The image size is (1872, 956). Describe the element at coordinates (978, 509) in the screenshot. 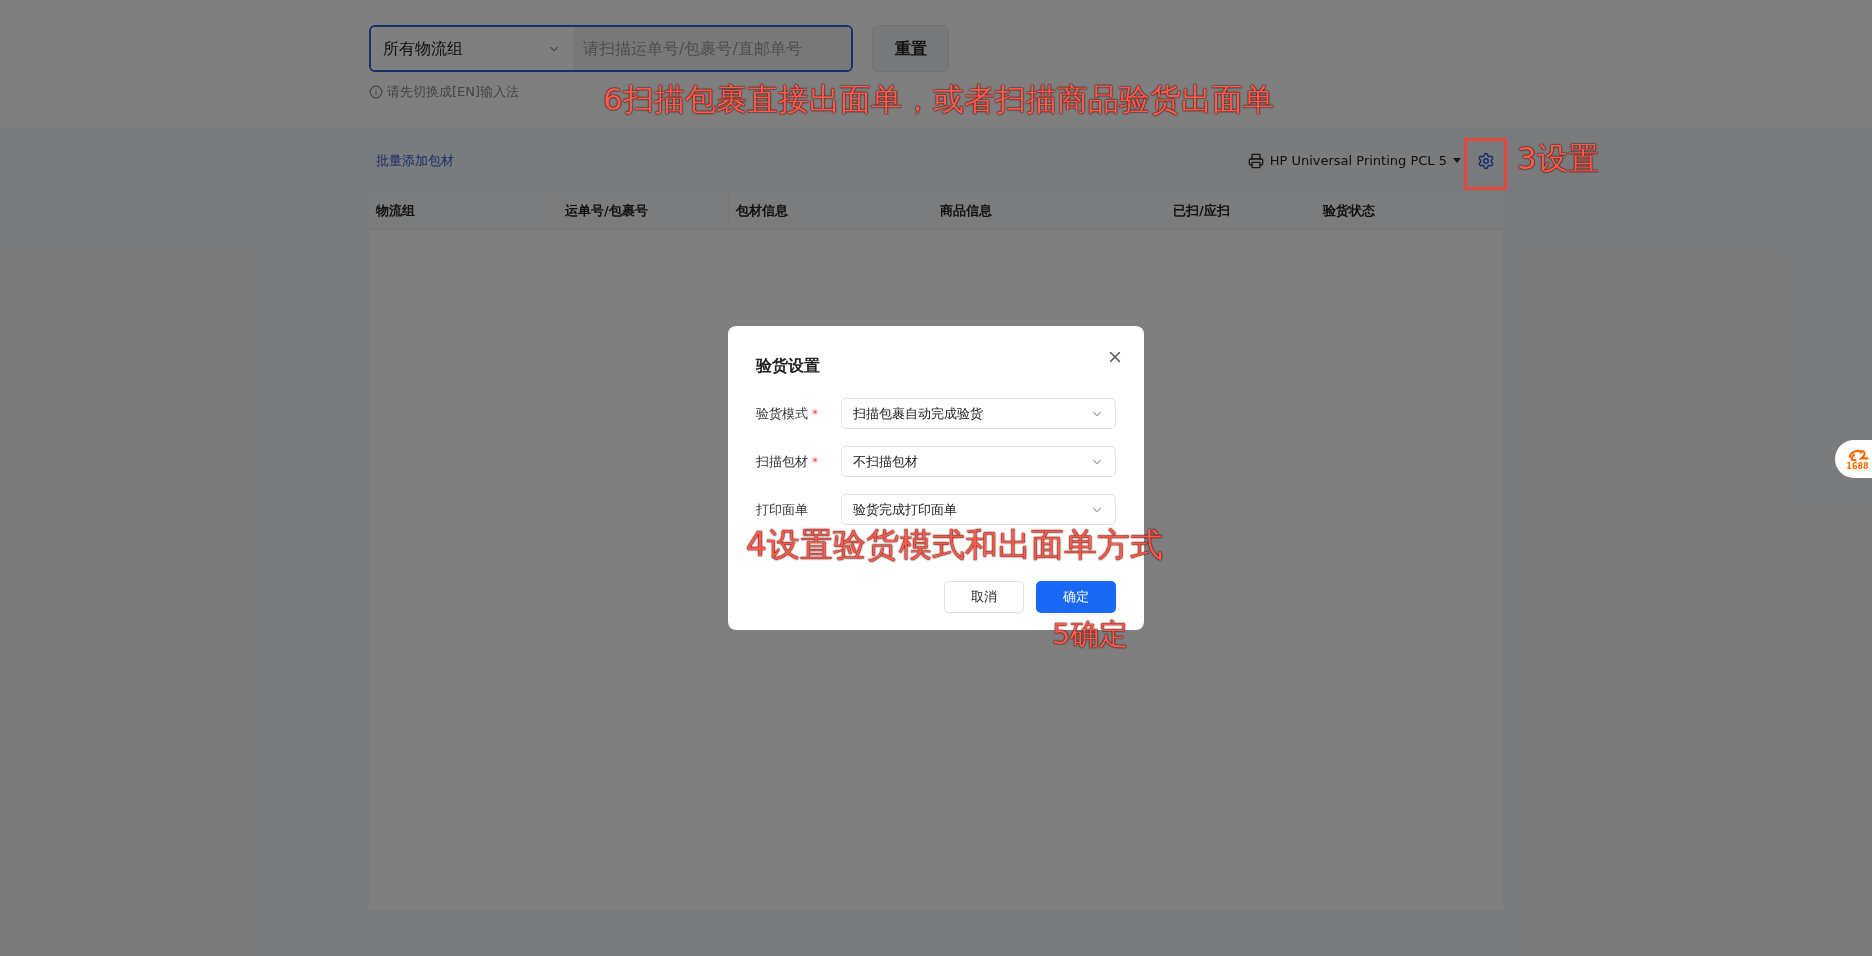

I see `select-field: 验货完成打印面单` at that location.